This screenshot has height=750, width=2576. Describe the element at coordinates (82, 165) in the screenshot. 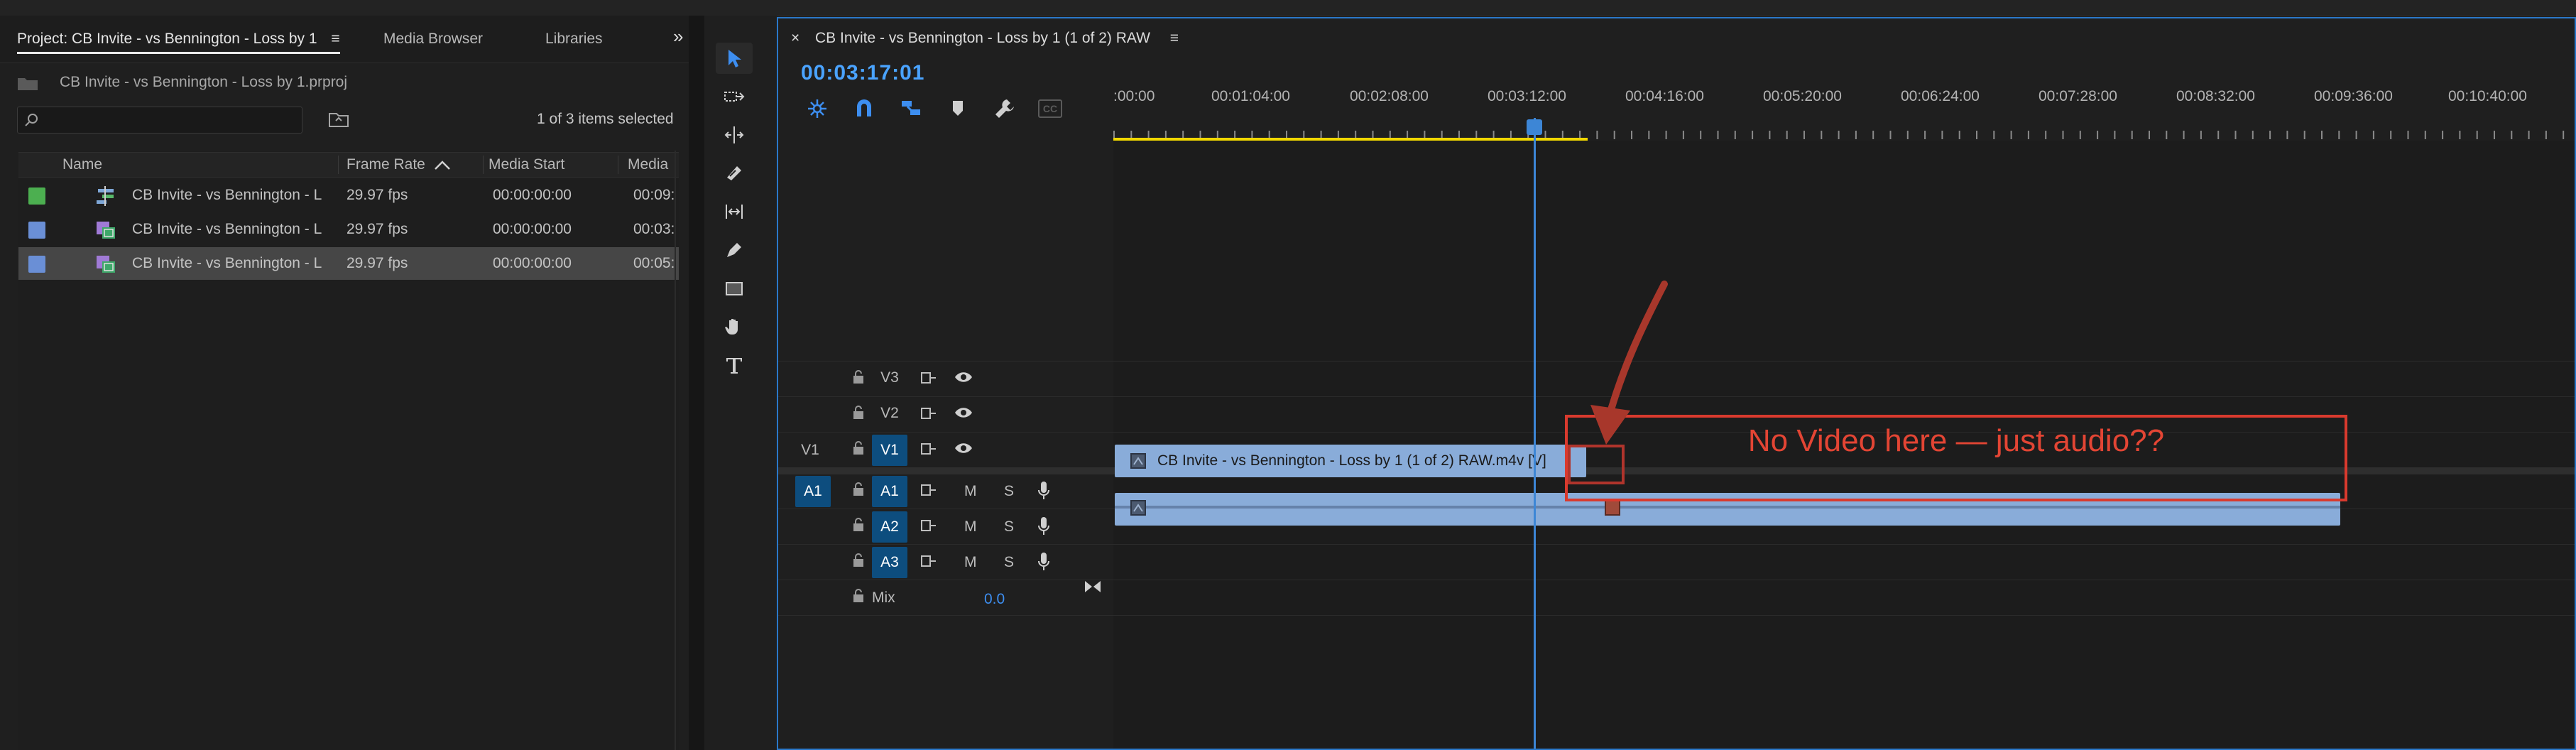

I see `col-name: Name` at that location.